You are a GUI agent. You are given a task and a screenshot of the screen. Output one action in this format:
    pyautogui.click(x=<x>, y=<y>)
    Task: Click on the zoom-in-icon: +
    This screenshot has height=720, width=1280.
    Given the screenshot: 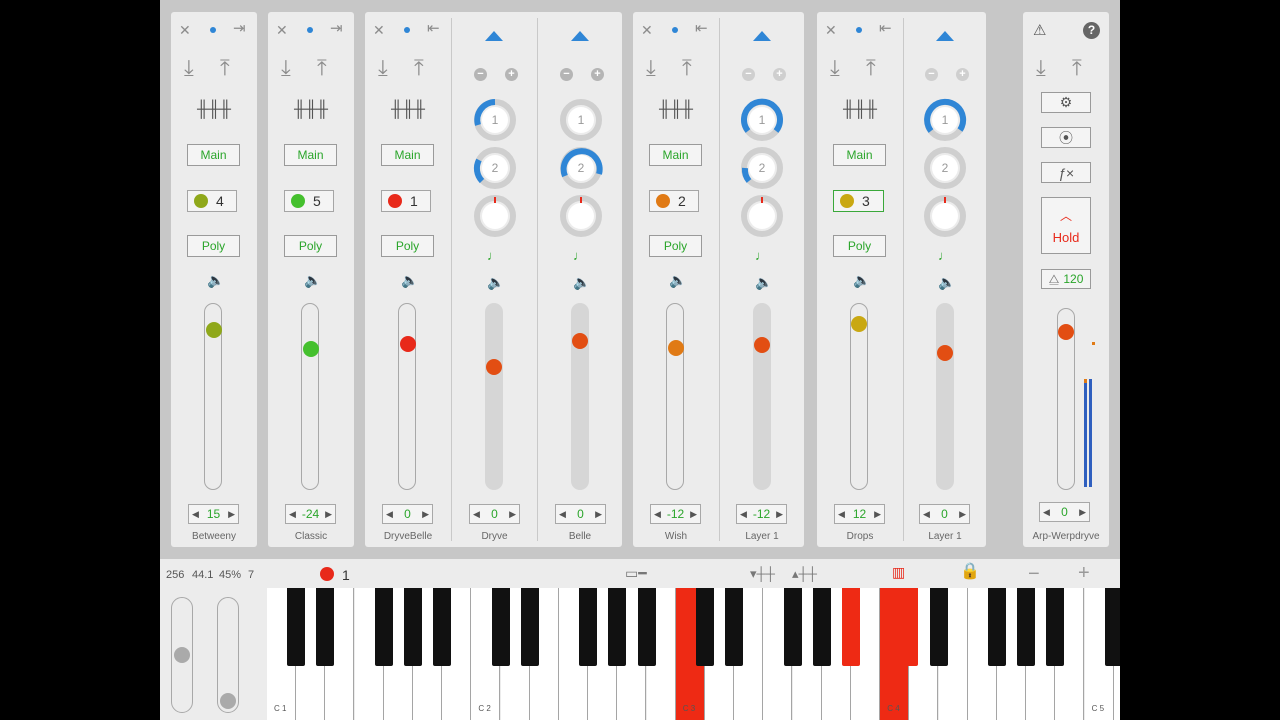 What is the action you would take?
    pyautogui.click(x=1084, y=573)
    